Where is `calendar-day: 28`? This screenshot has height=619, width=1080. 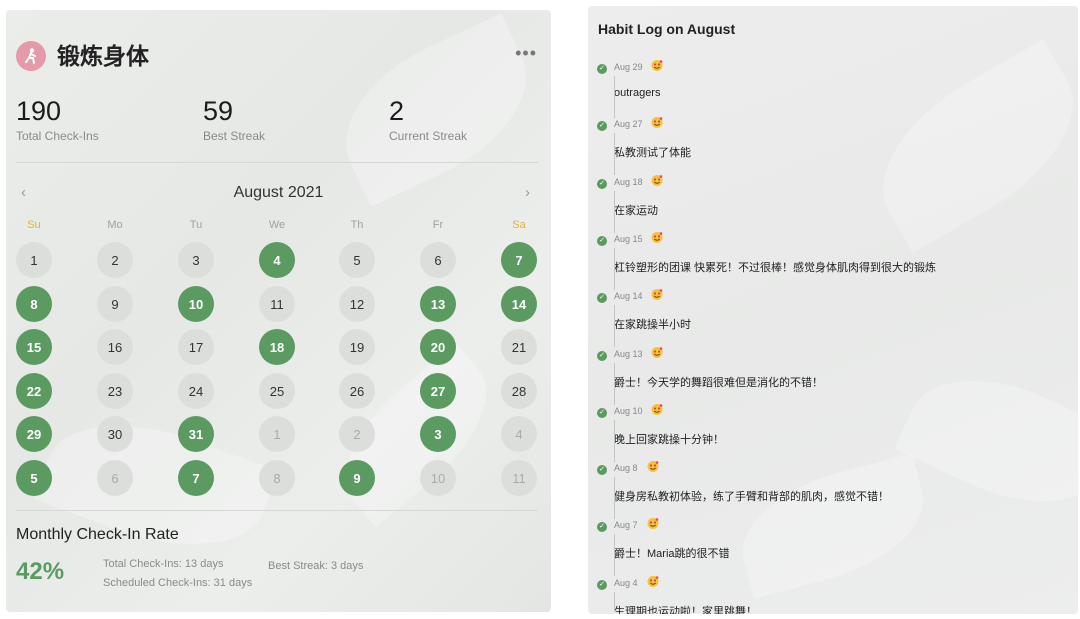
calendar-day: 28 is located at coordinates (519, 391).